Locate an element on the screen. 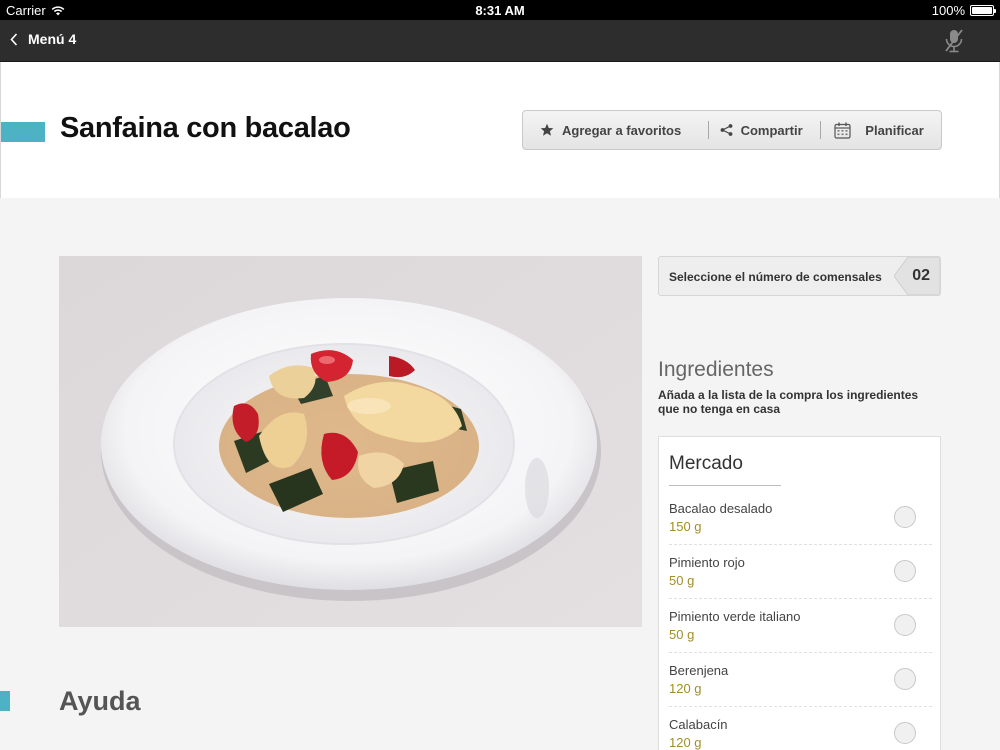 This screenshot has width=1000, height=750. ingredient-name: Calabacín is located at coordinates (698, 724).